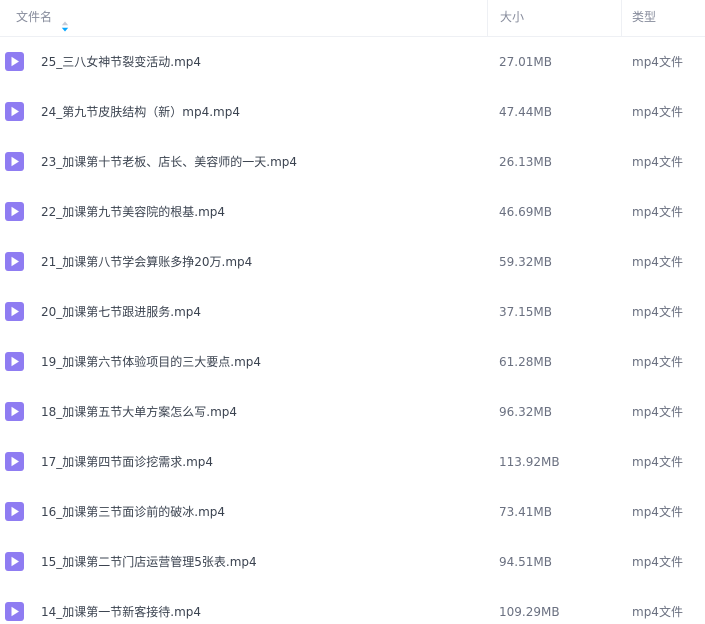 This screenshot has width=705, height=624. I want to click on file-name: 18_加课第五节大单方案怎么写.mp4, so click(139, 412).